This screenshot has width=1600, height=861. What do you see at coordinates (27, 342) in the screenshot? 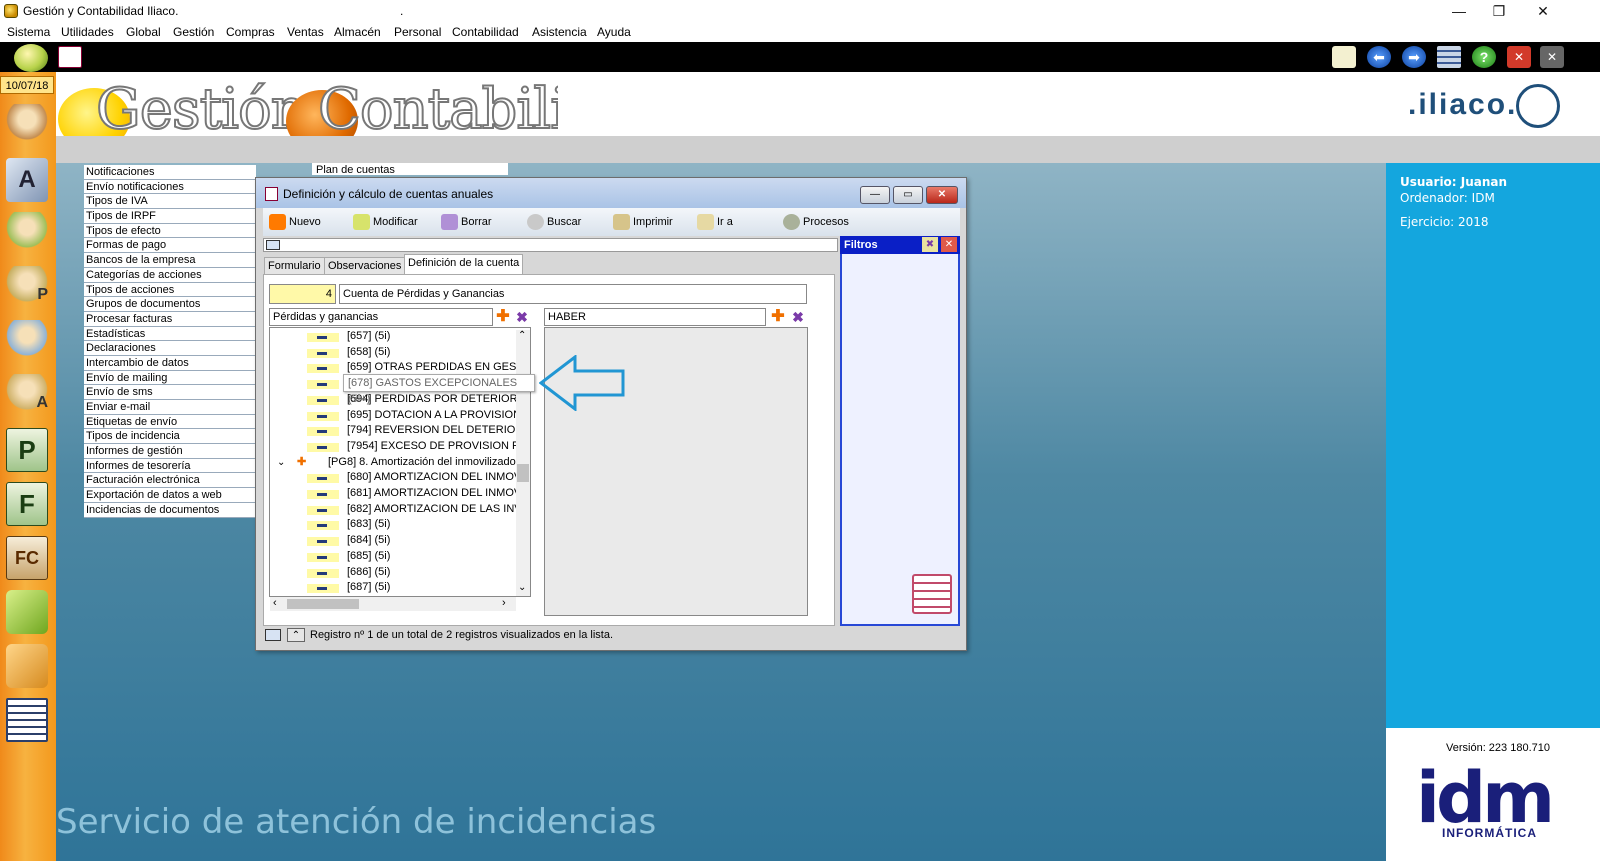
I see `users-icon` at bounding box center [27, 342].